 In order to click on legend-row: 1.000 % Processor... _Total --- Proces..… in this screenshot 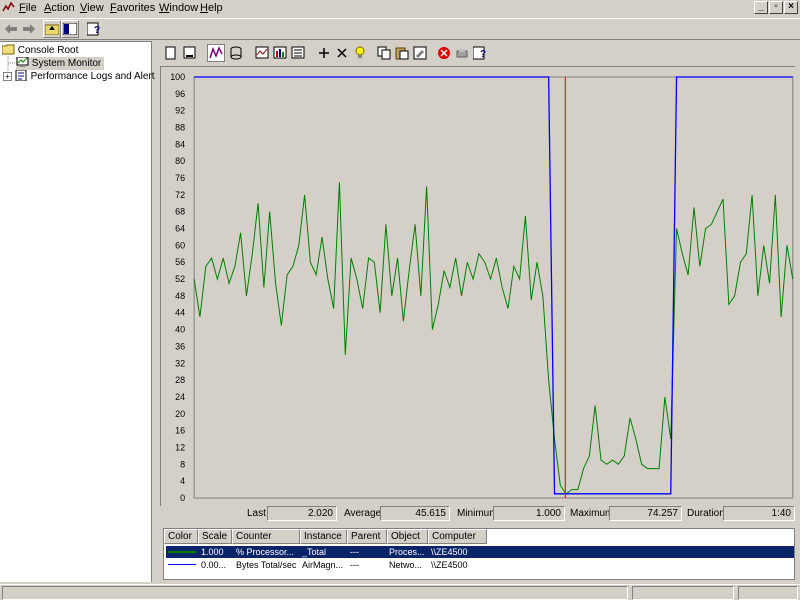, I will do `click(480, 552)`.